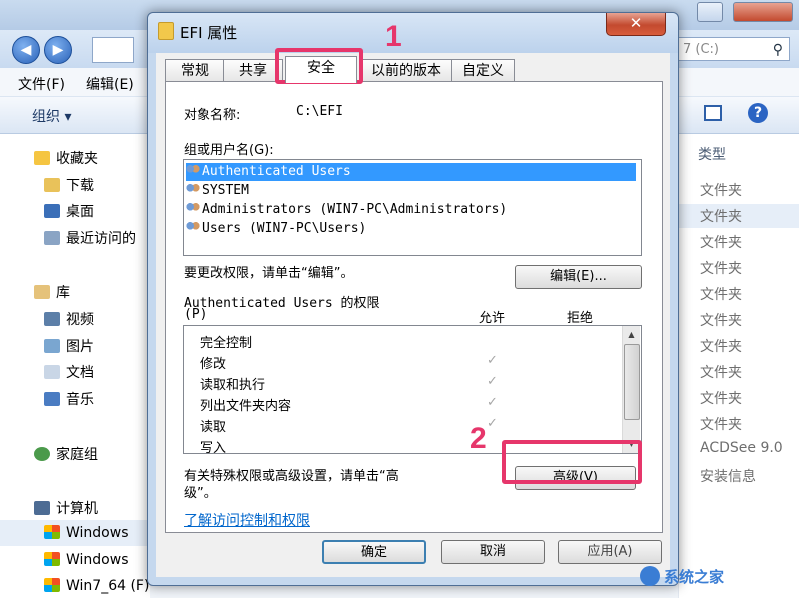 The image size is (799, 598). Describe the element at coordinates (69, 399) in the screenshot. I see `sidebar-item-music: 音乐` at that location.